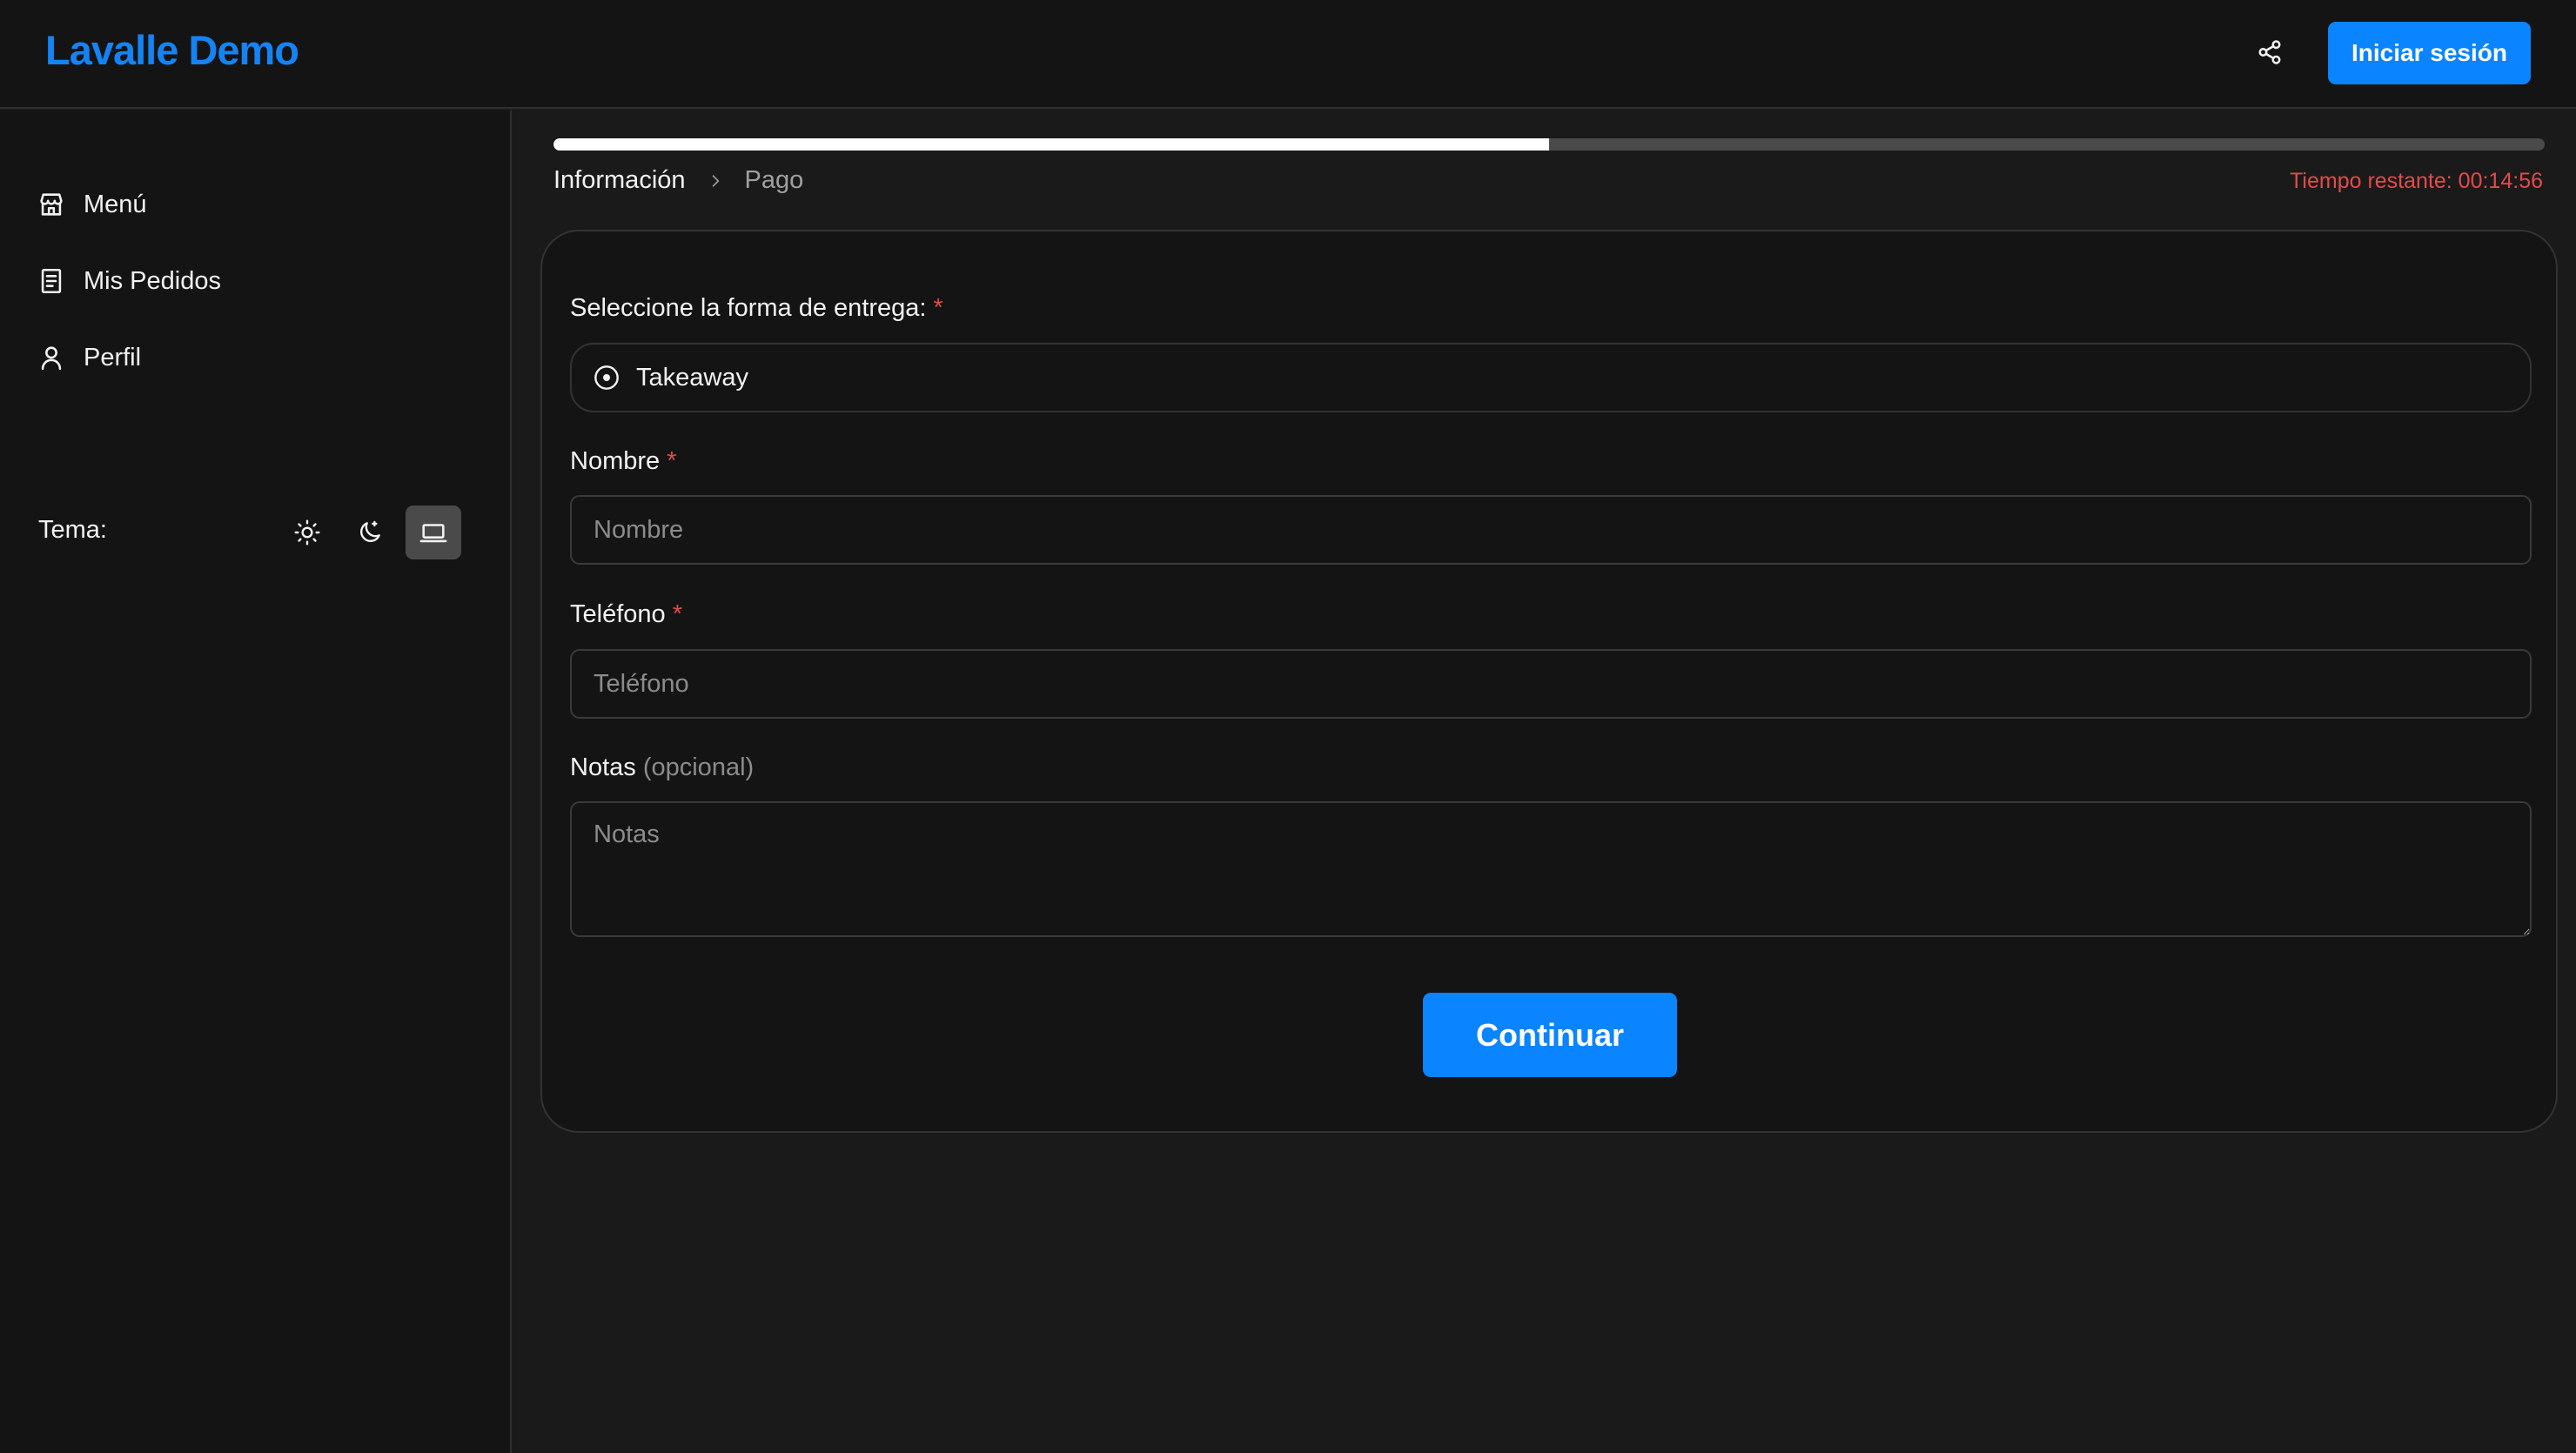 Image resolution: width=2576 pixels, height=1453 pixels. I want to click on top-bar: Lavalle Demo Iniciar sesión, so click(1288, 54).